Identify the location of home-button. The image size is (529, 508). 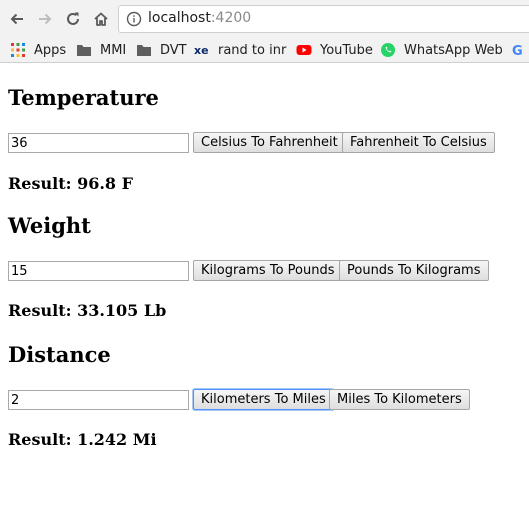
(101, 19).